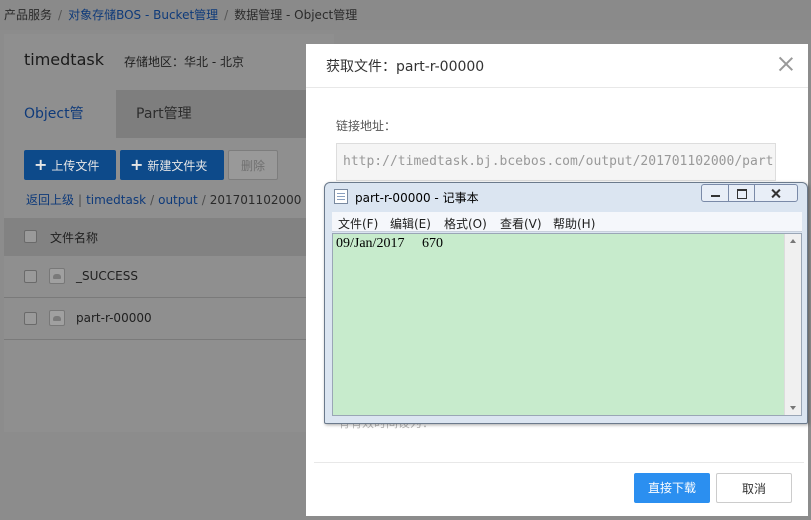 The width and height of the screenshot is (811, 520). I want to click on file-row: _SUCCESS, so click(169, 277).